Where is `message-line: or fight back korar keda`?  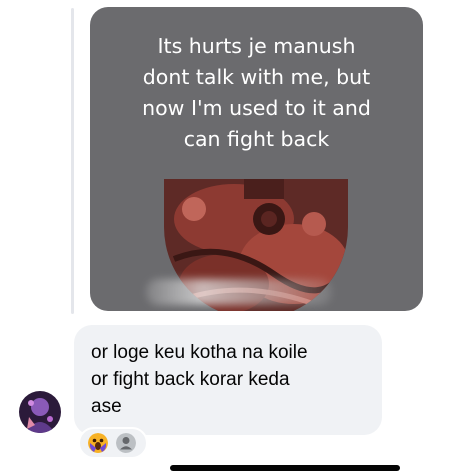 message-line: or fight back korar keda is located at coordinates (190, 379).